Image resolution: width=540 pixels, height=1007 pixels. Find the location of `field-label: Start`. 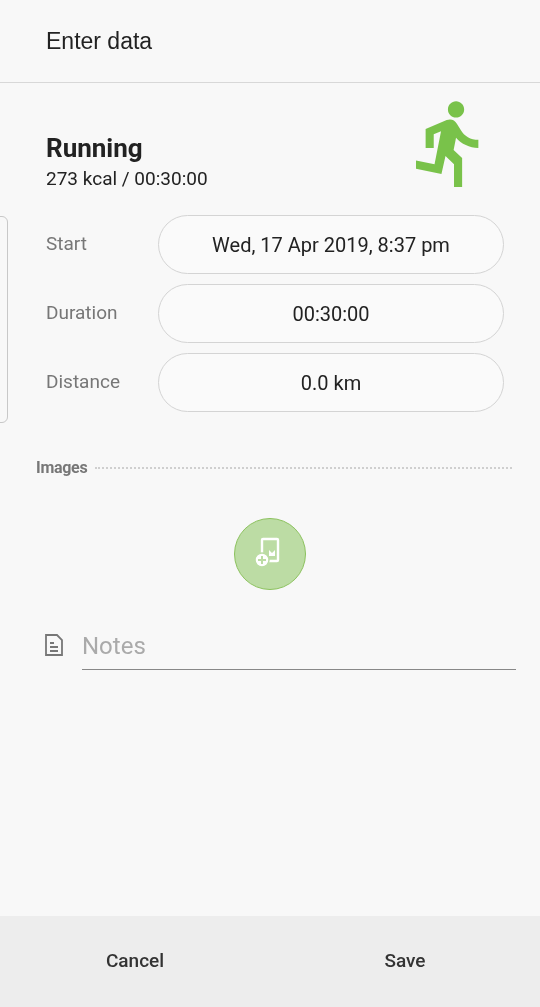

field-label: Start is located at coordinates (67, 244).